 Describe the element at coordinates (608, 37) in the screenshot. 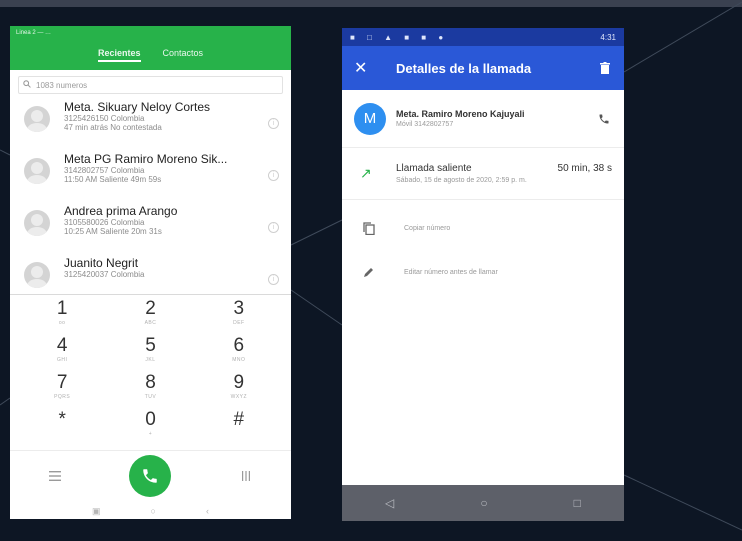

I see `status-time: 4:31` at that location.